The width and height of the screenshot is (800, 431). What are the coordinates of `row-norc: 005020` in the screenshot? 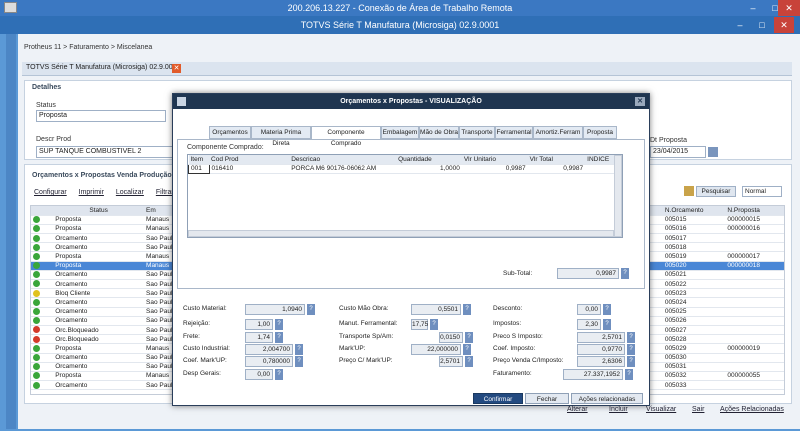 It's located at (694, 266).